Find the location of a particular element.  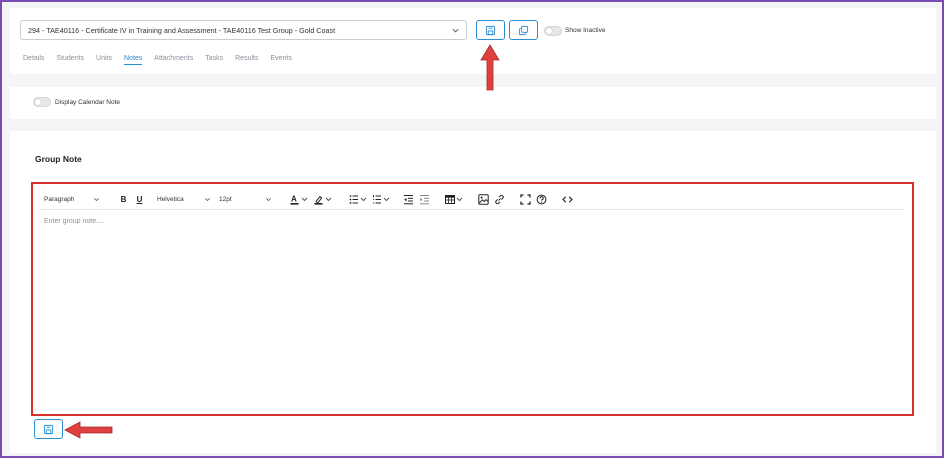

table-button is located at coordinates (455, 199).